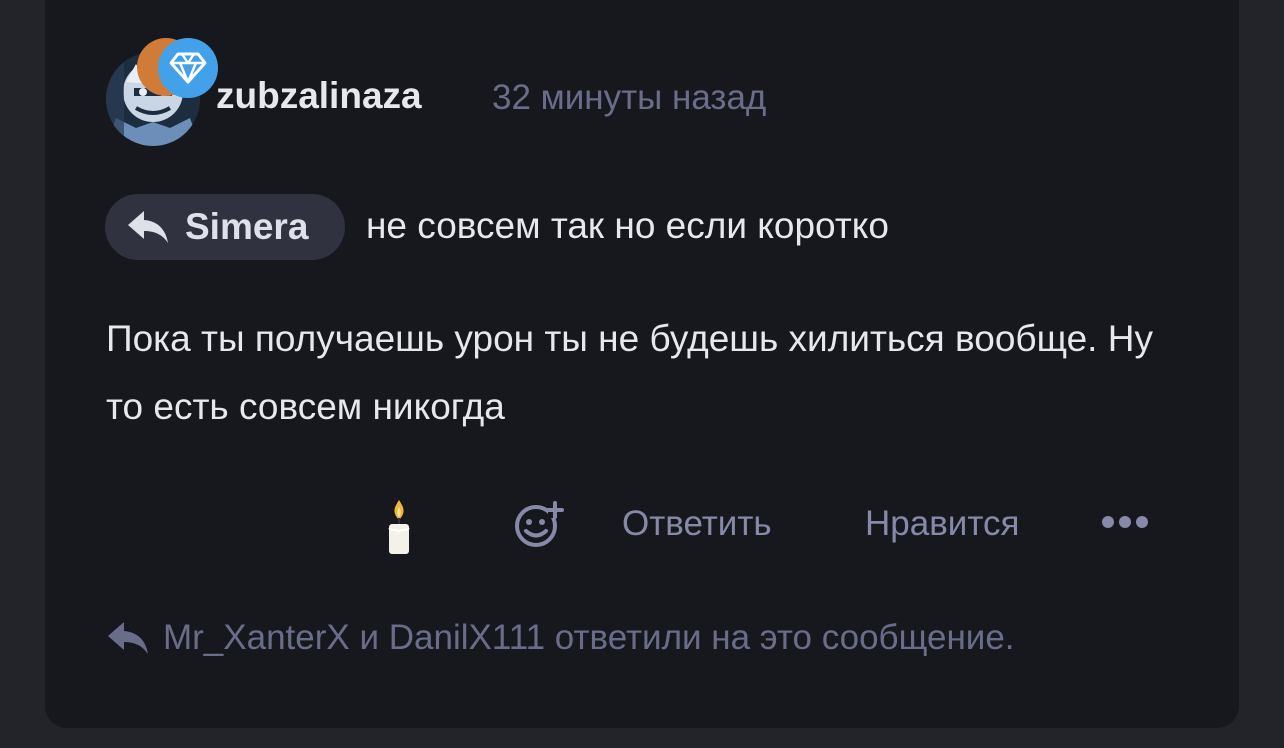 Image resolution: width=1284 pixels, height=748 pixels. Describe the element at coordinates (319, 96) in the screenshot. I see `comment-author: zubzalinaza` at that location.